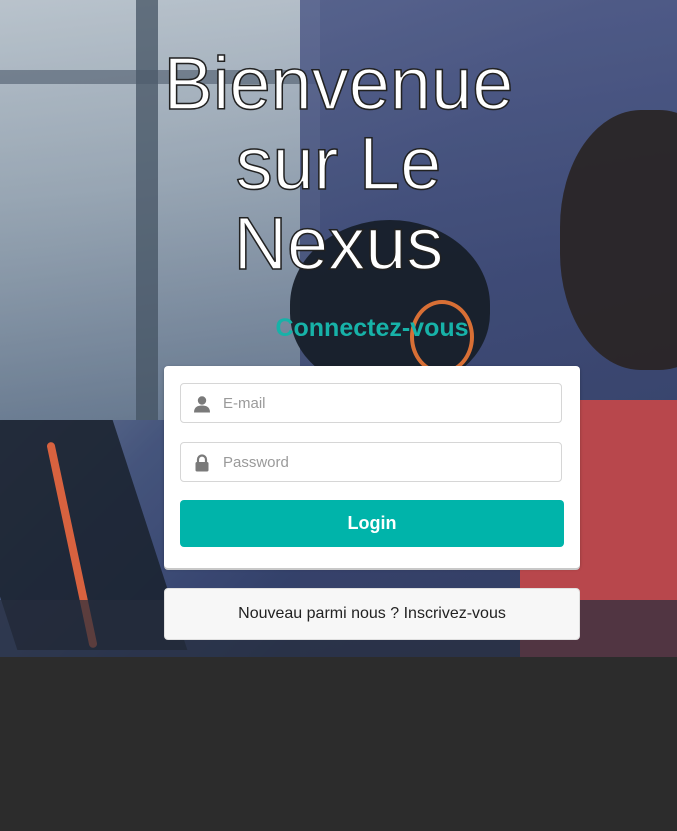 This screenshot has width=677, height=831. What do you see at coordinates (372, 523) in the screenshot?
I see `login-button: Login` at bounding box center [372, 523].